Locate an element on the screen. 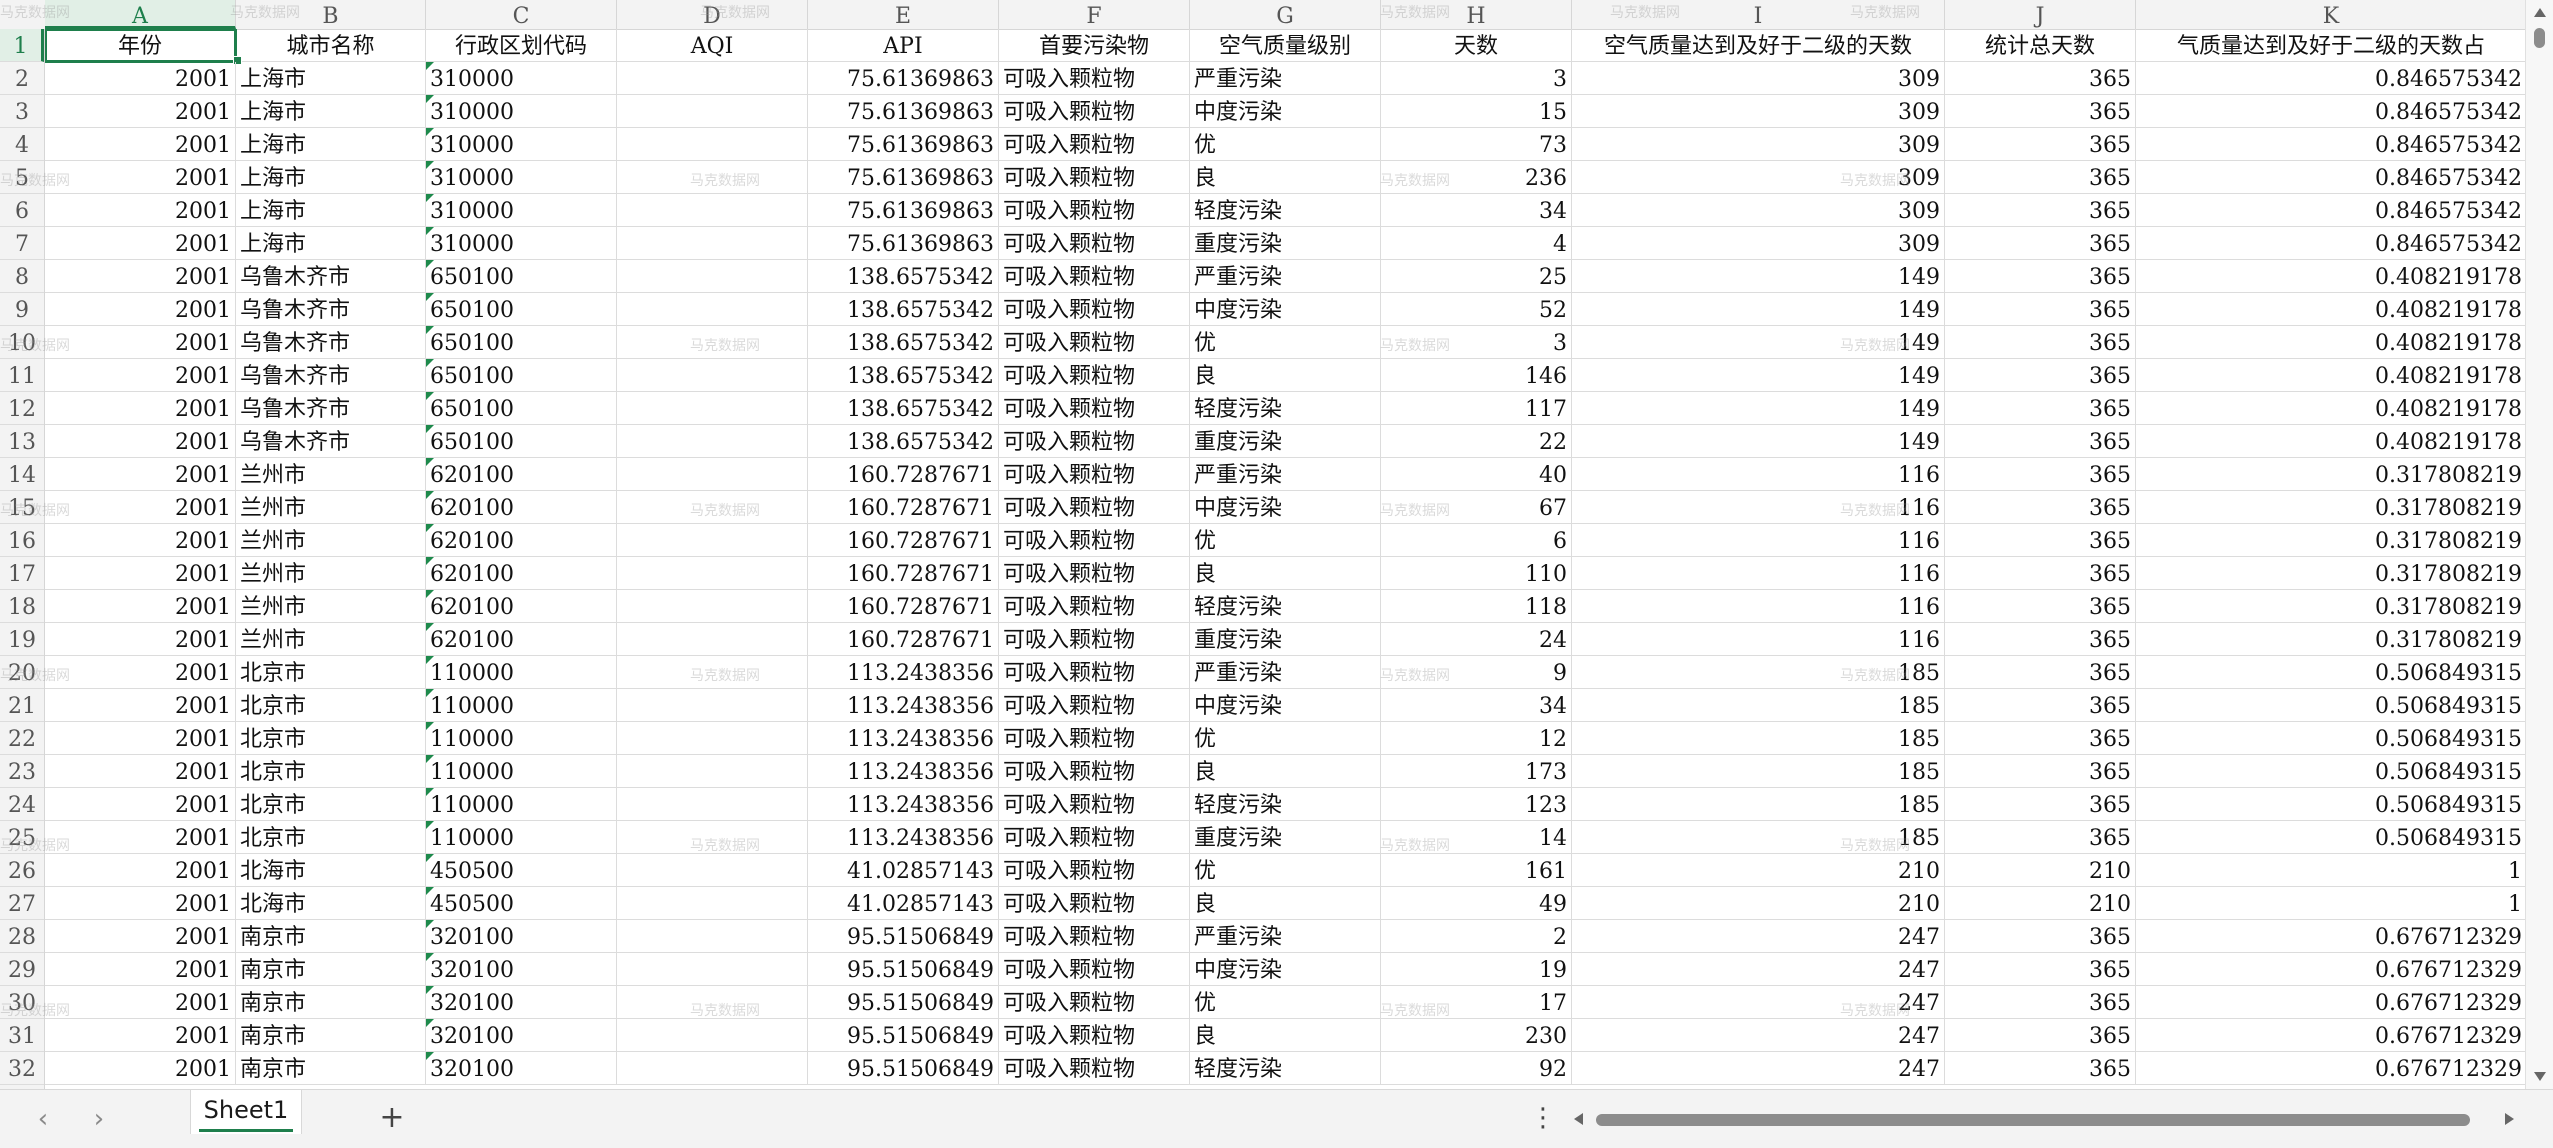 This screenshot has height=1148, width=2553. data-cell: 173 is located at coordinates (1476, 771).